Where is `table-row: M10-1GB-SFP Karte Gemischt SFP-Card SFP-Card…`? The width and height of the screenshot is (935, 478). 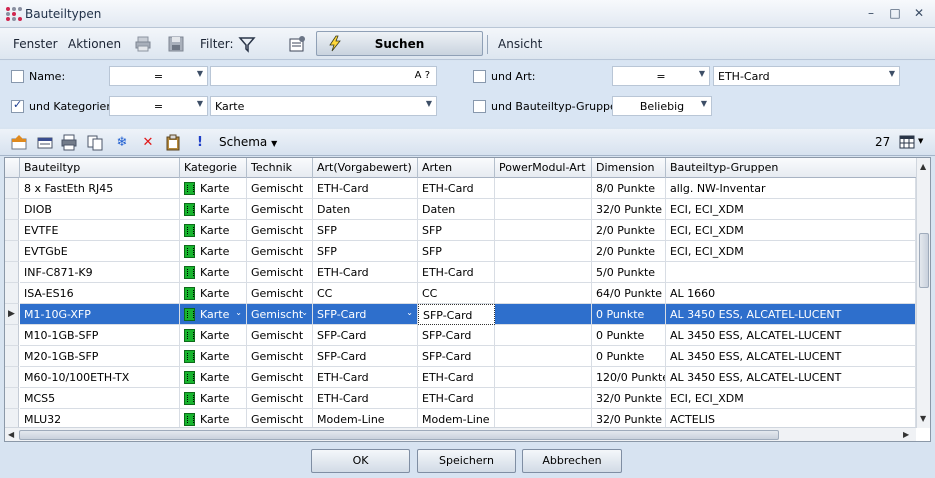 table-row: M10-1GB-SFP Karte Gemischt SFP-Card SFP-Card… is located at coordinates (460, 335).